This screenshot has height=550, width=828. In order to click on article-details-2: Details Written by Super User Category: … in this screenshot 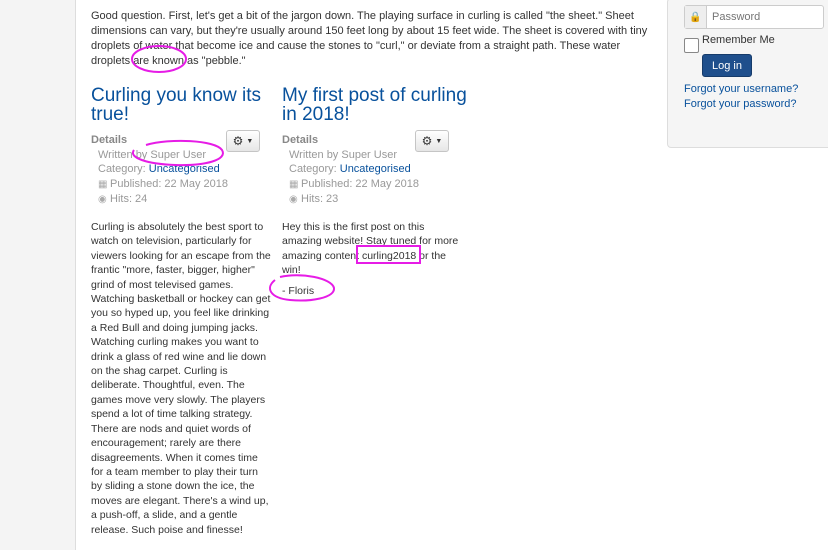, I will do `click(350, 170)`.